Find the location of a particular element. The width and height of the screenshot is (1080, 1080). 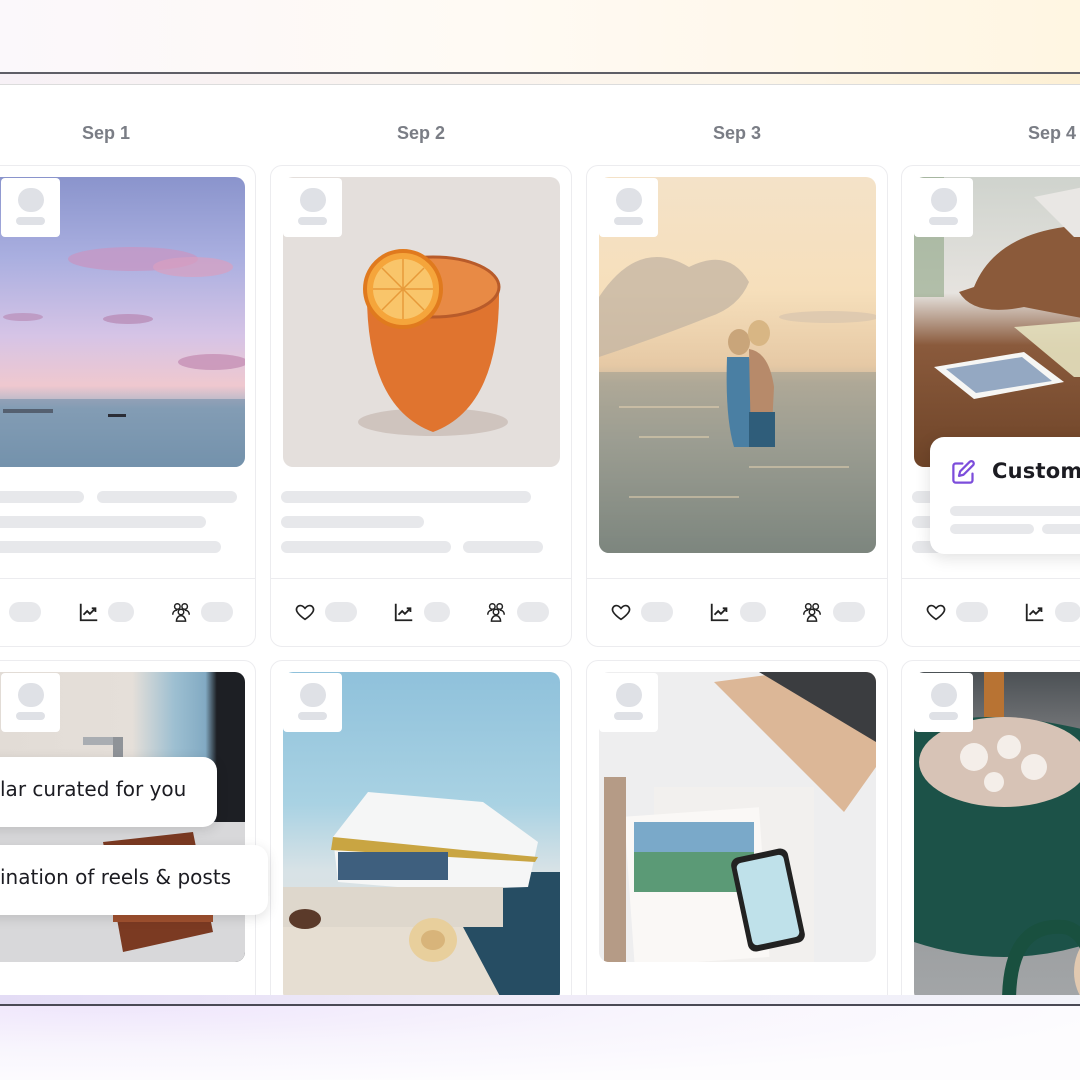

feature-label-curated: lar curated for you is located at coordinates (108, 792).